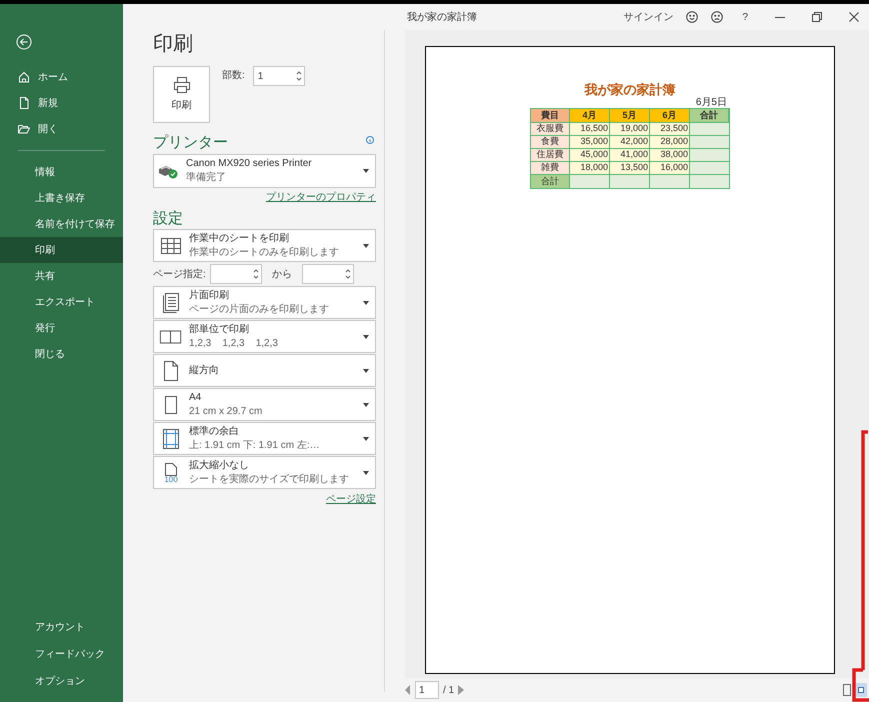  What do you see at coordinates (195, 397) in the screenshot?
I see `option-title: A4` at bounding box center [195, 397].